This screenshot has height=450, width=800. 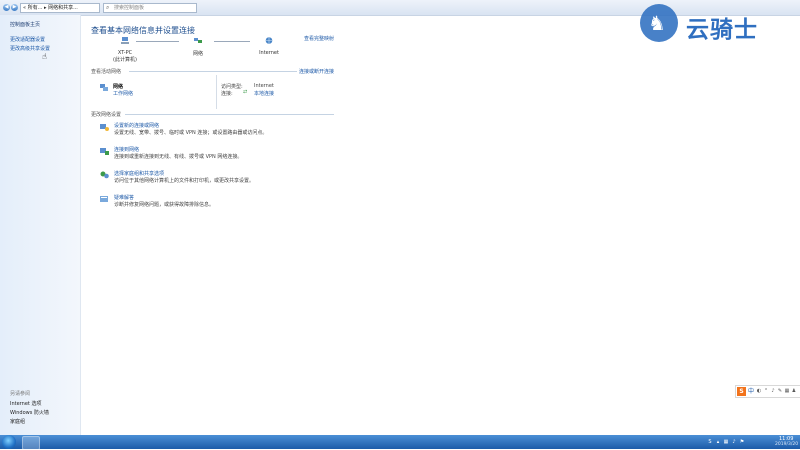 What do you see at coordinates (786, 444) in the screenshot?
I see `clock-date: 2019/3/20` at bounding box center [786, 444].